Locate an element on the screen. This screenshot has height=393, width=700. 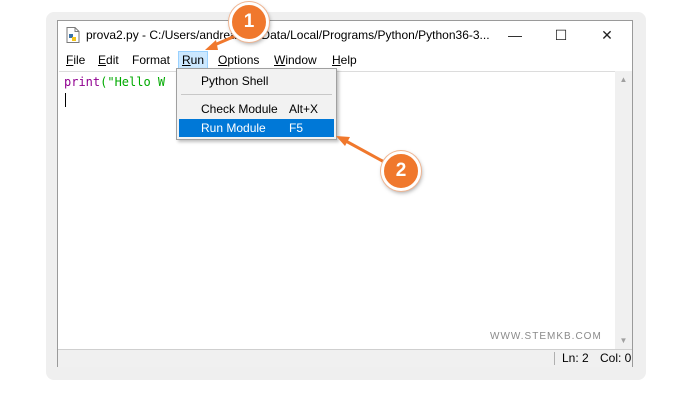
menu-edit-mnemonic: E is located at coordinates (102, 60).